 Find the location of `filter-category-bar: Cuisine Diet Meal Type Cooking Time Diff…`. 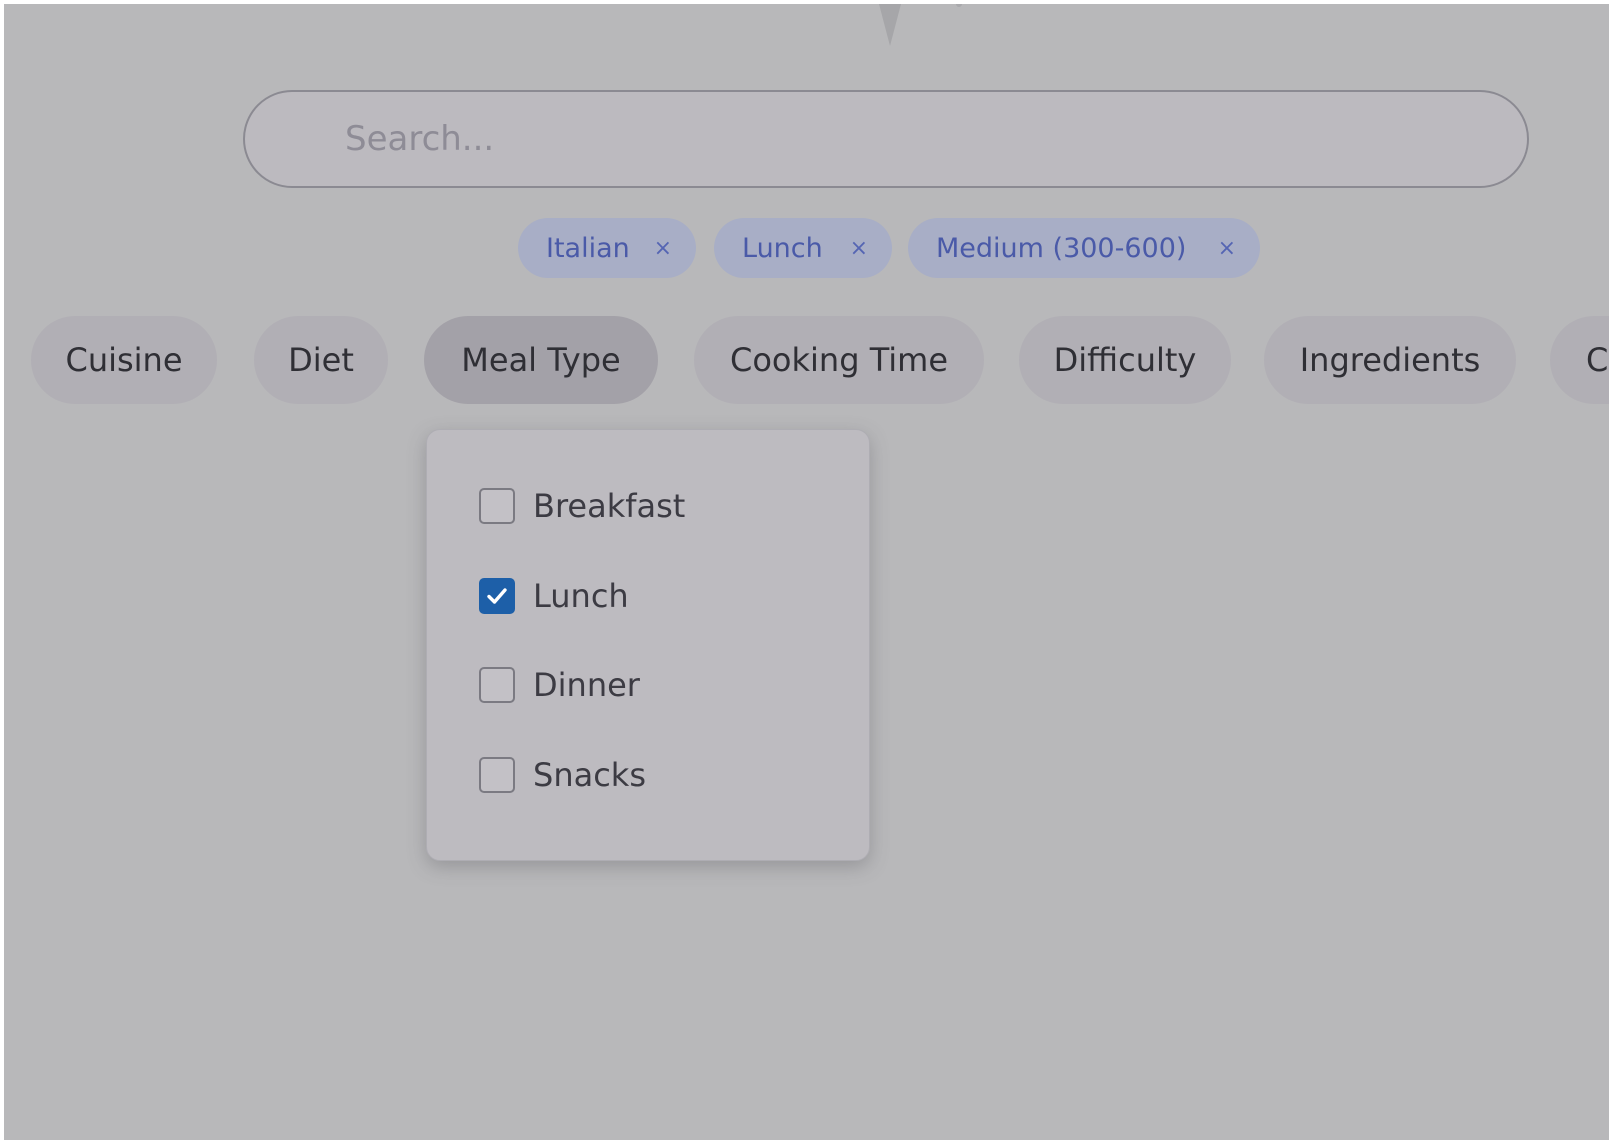

filter-category-bar: Cuisine Diet Meal Type Cooking Time Diff… is located at coordinates (806, 360).